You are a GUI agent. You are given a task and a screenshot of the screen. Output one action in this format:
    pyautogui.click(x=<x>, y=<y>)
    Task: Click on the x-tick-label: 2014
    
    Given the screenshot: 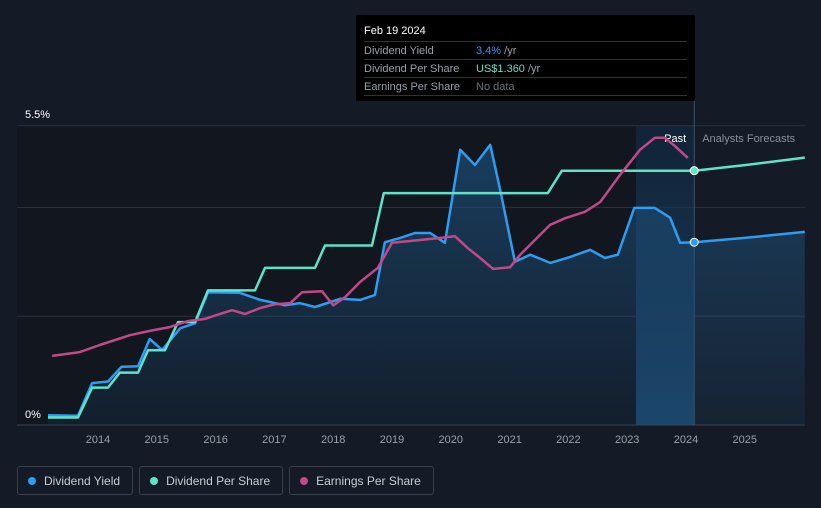 What is the action you would take?
    pyautogui.click(x=98, y=440)
    